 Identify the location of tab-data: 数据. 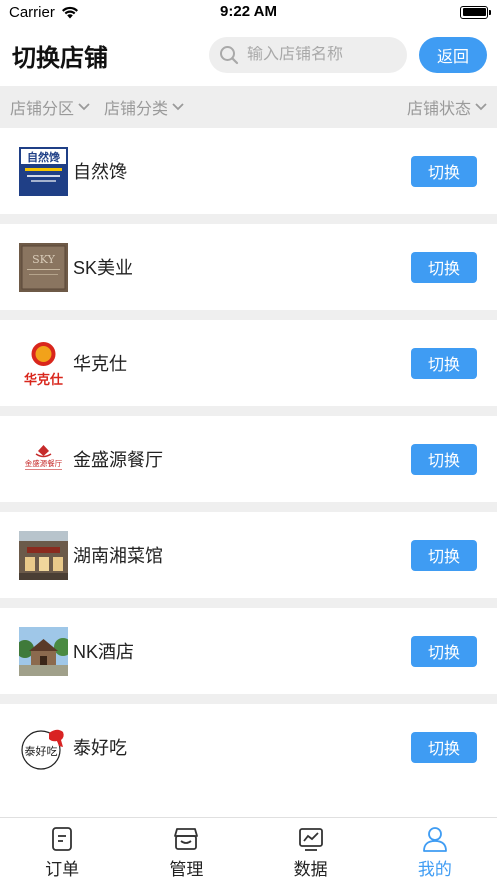
(311, 850).